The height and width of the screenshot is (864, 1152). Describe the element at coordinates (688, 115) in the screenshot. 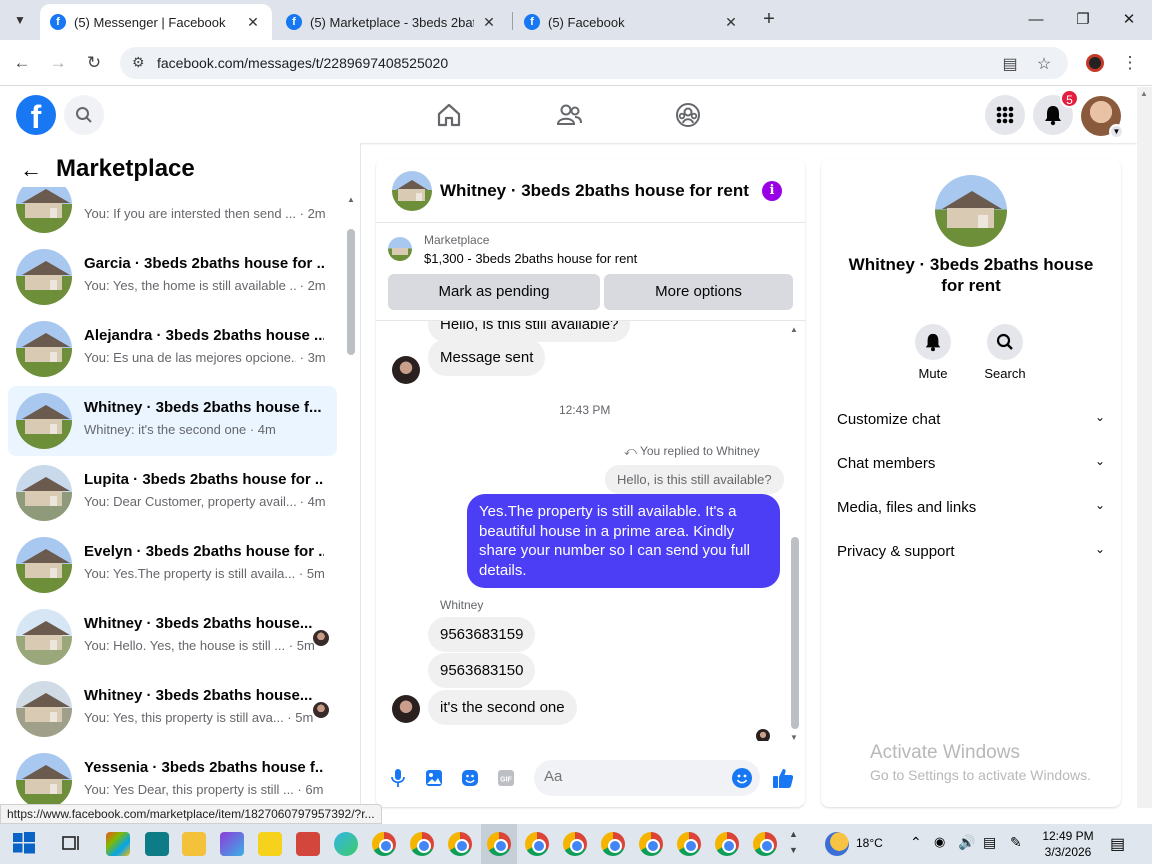

I see `groups-nav-icon` at that location.